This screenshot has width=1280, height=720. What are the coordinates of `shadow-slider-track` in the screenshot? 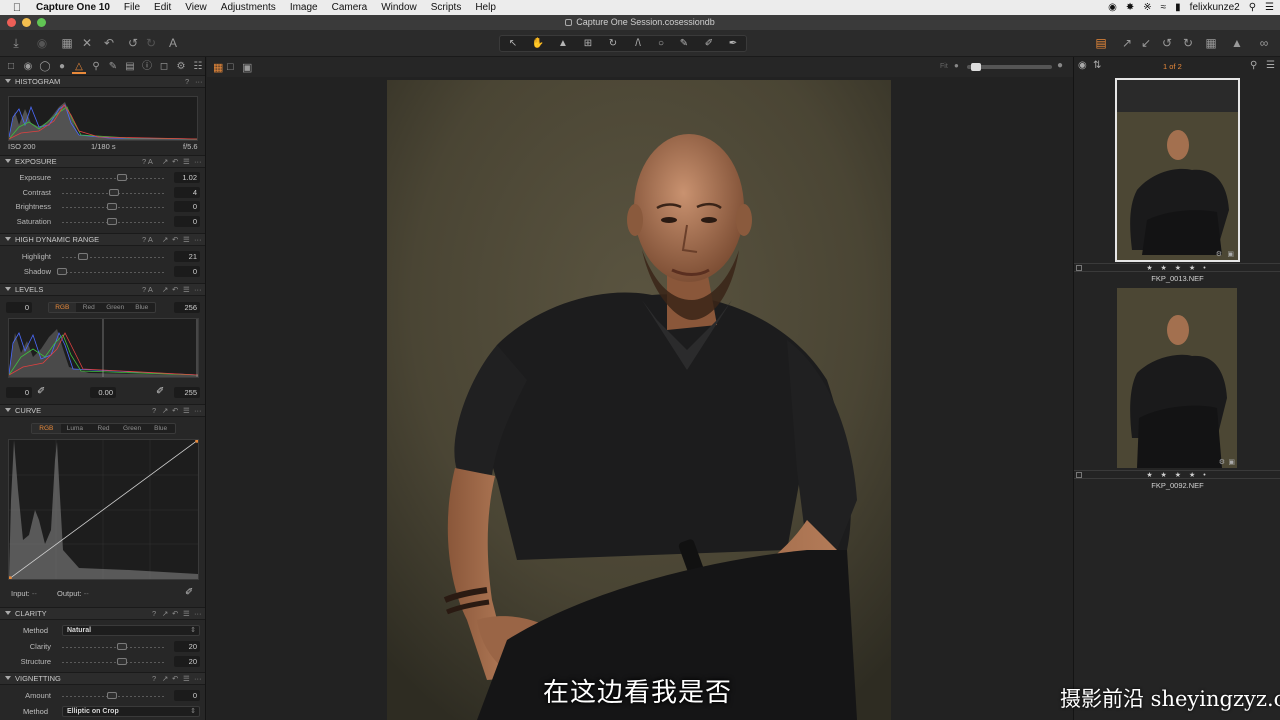 It's located at (113, 272).